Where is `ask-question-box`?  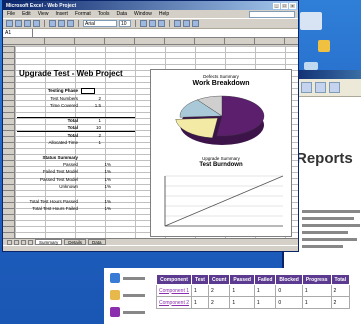 ask-question-box is located at coordinates (272, 14).